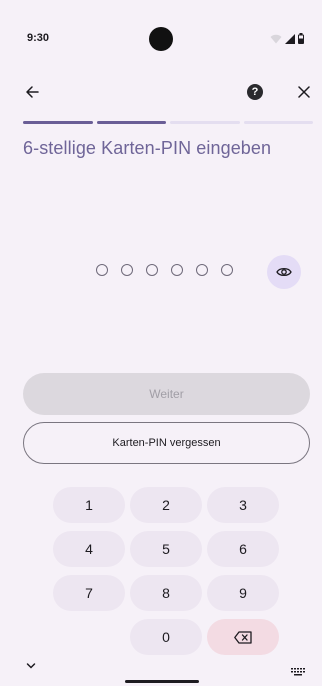  I want to click on help-button: ?, so click(255, 92).